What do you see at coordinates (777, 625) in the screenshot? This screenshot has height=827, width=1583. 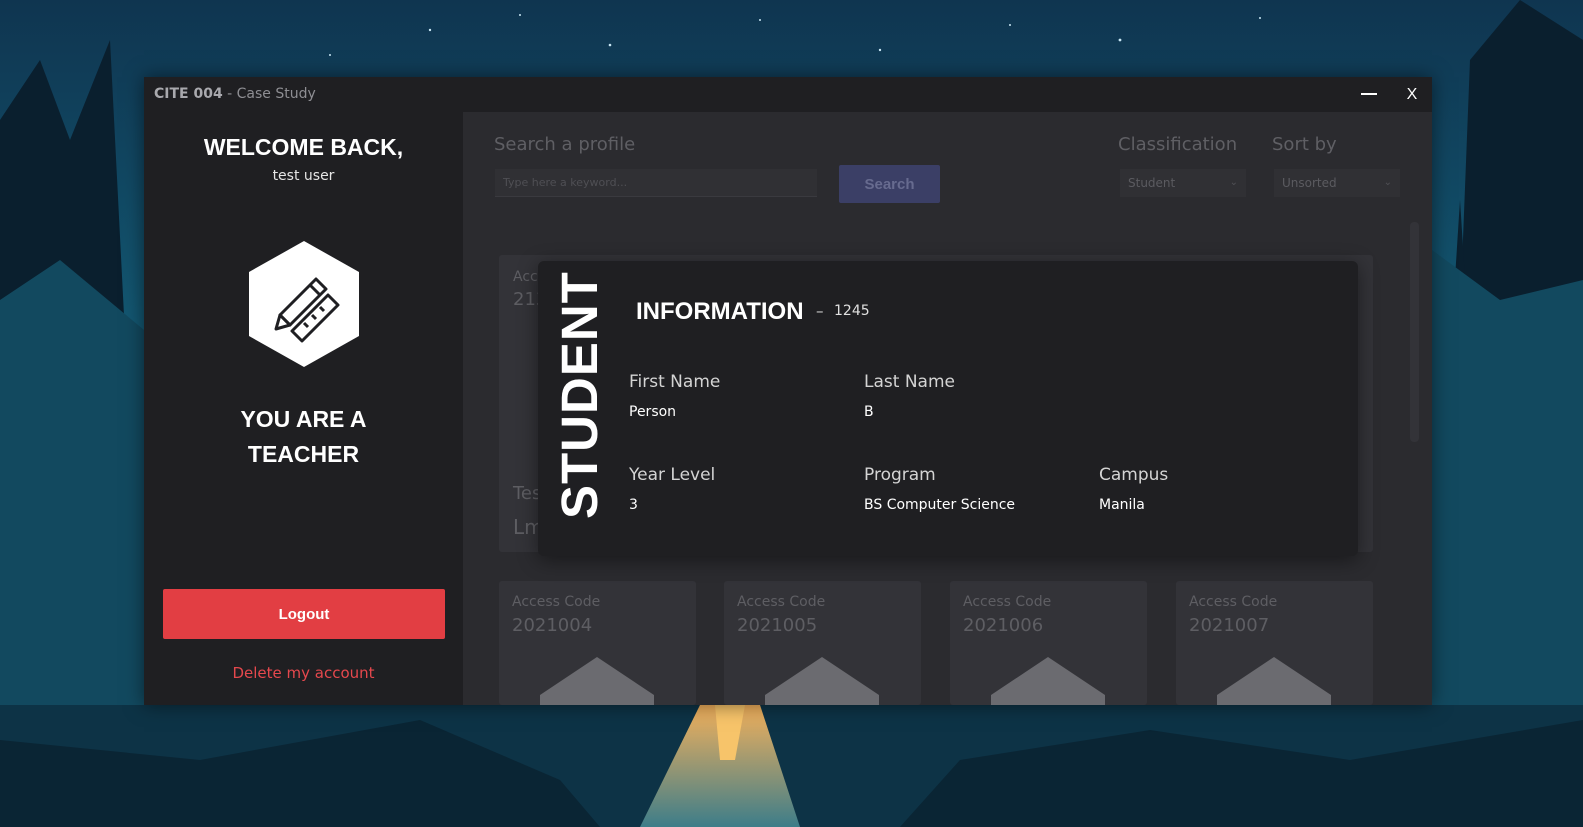 I see `access-code-value: 2021005` at bounding box center [777, 625].